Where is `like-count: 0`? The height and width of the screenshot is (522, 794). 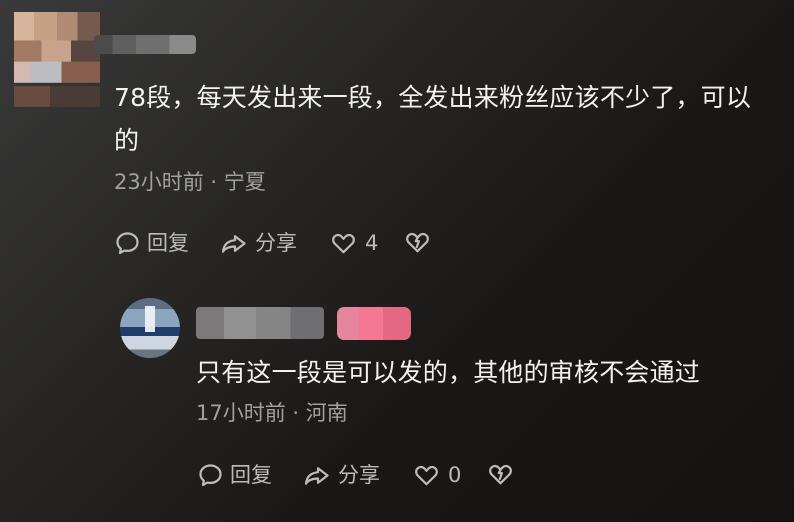 like-count: 0 is located at coordinates (455, 475).